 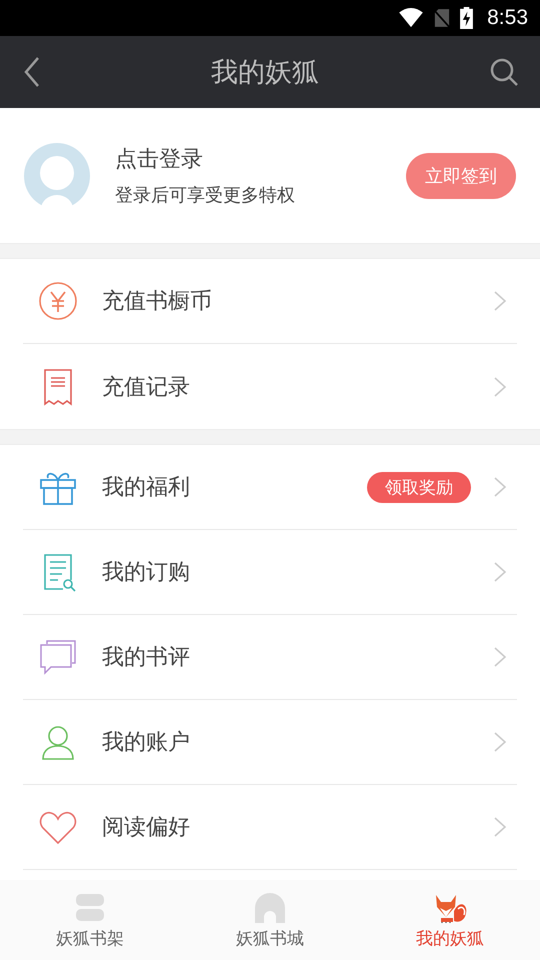 What do you see at coordinates (58, 301) in the screenshot?
I see `coin-icon` at bounding box center [58, 301].